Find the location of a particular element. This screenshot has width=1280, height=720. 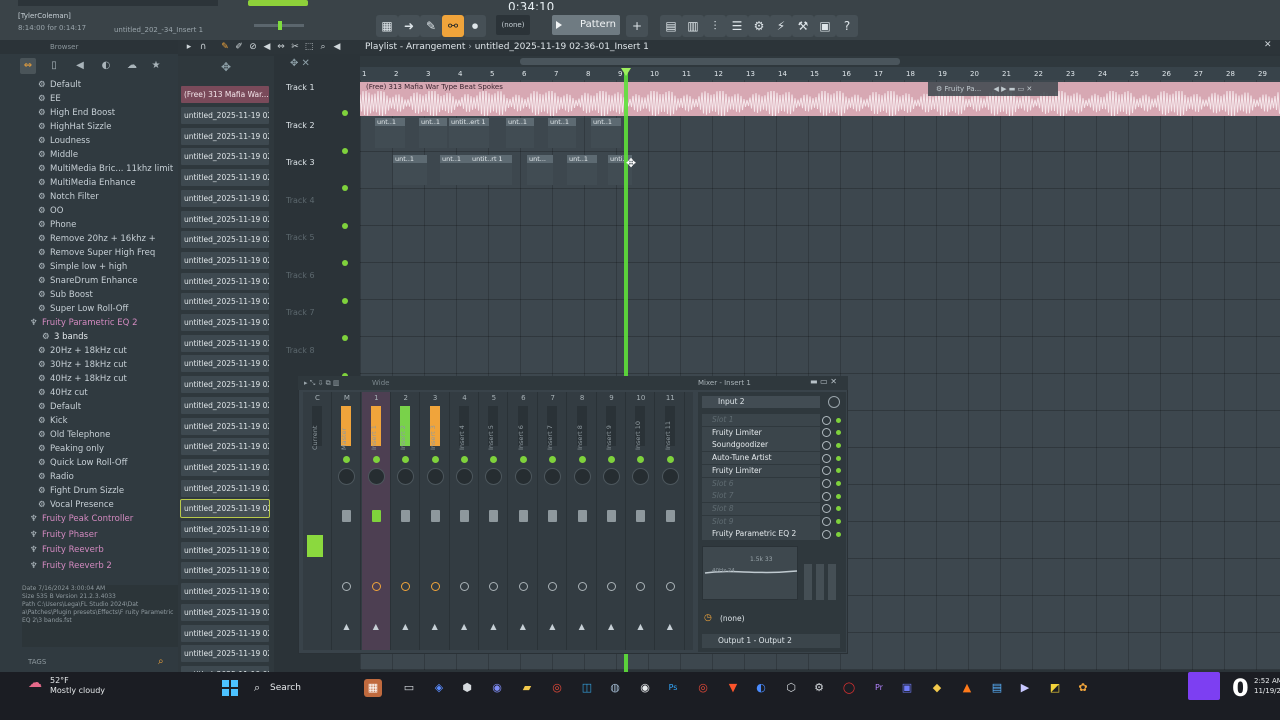

browser-preset-item: ⚙ Super Low Roll-Off is located at coordinates (83, 309).